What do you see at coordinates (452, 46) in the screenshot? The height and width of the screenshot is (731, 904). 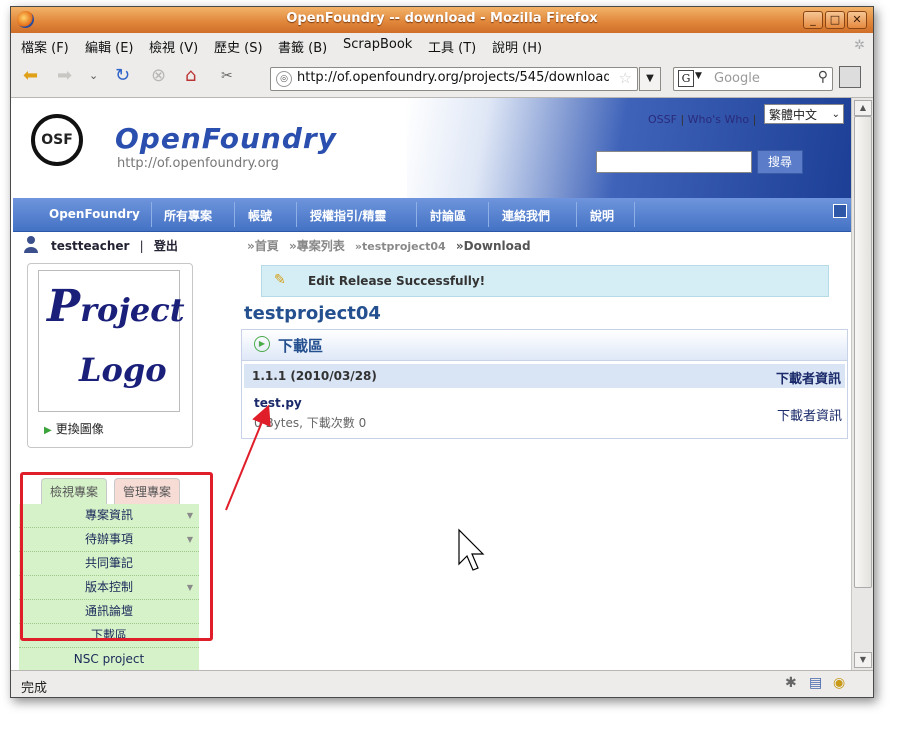 I see `menu-tools: 工具 (T)` at bounding box center [452, 46].